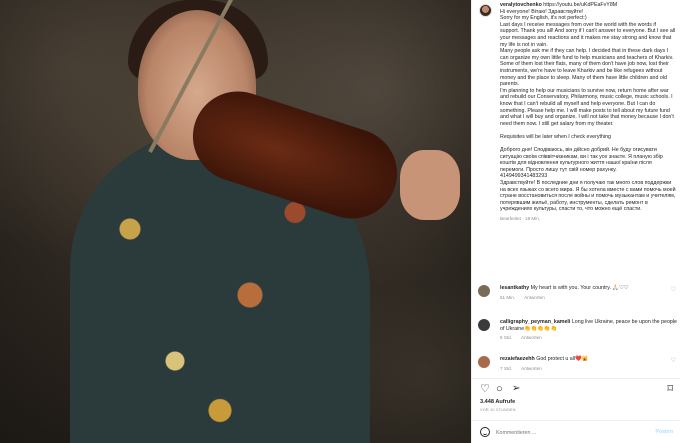  I want to click on add-comment-bar: Posten, so click(576, 431).